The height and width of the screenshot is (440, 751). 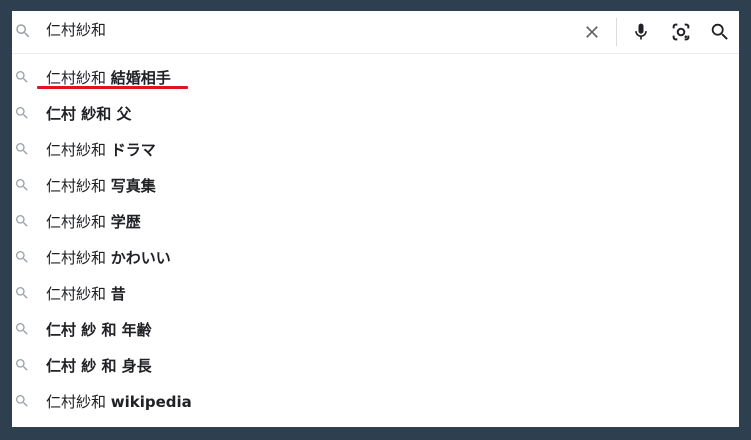 What do you see at coordinates (112, 87) in the screenshot?
I see `highlight-underline` at bounding box center [112, 87].